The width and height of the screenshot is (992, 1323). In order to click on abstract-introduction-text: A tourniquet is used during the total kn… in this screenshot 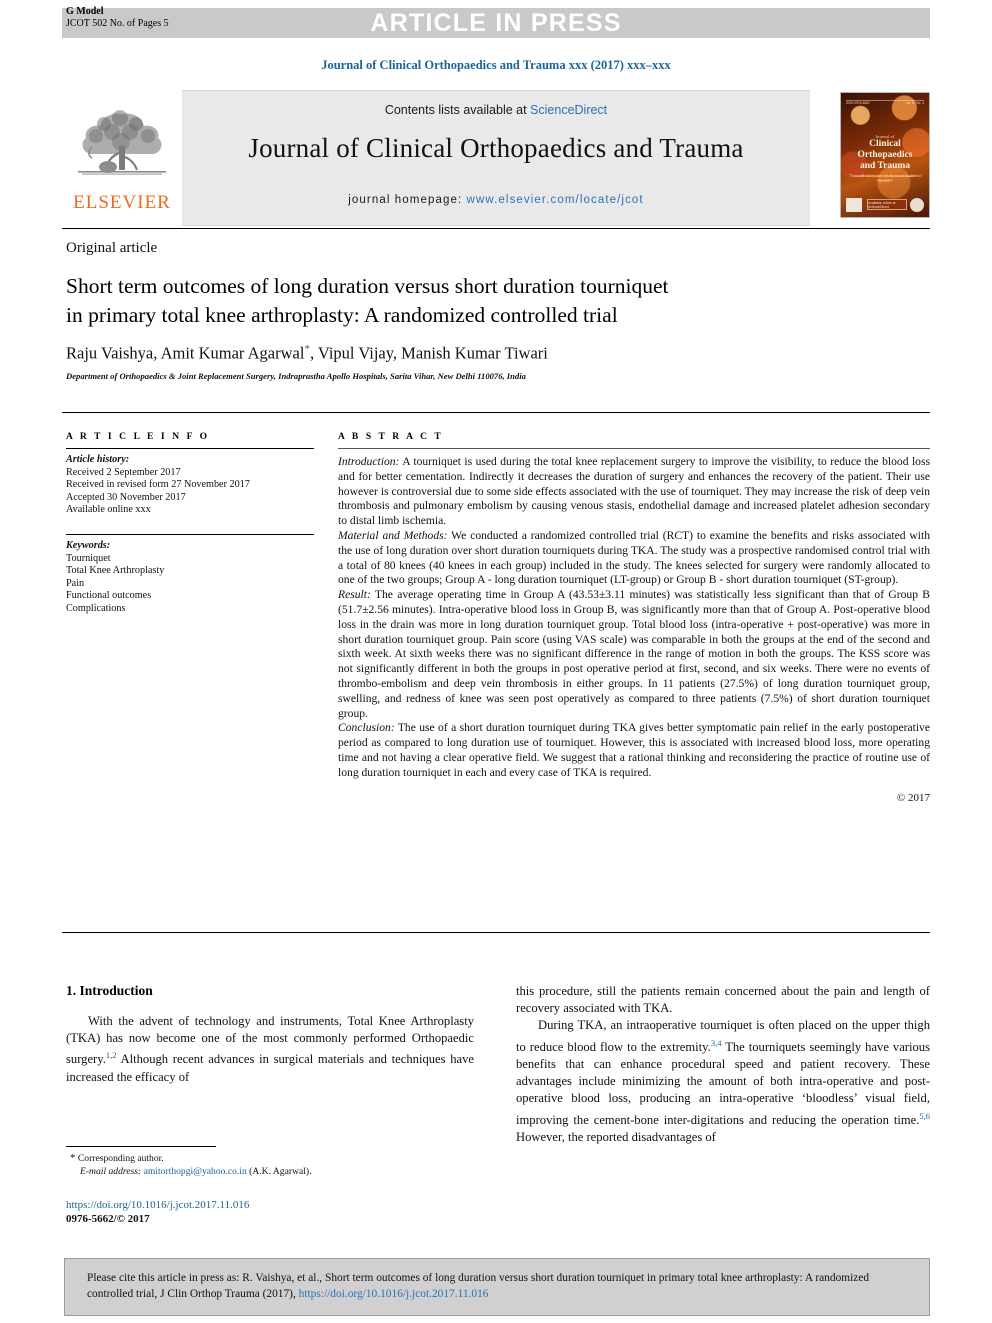, I will do `click(634, 491)`.